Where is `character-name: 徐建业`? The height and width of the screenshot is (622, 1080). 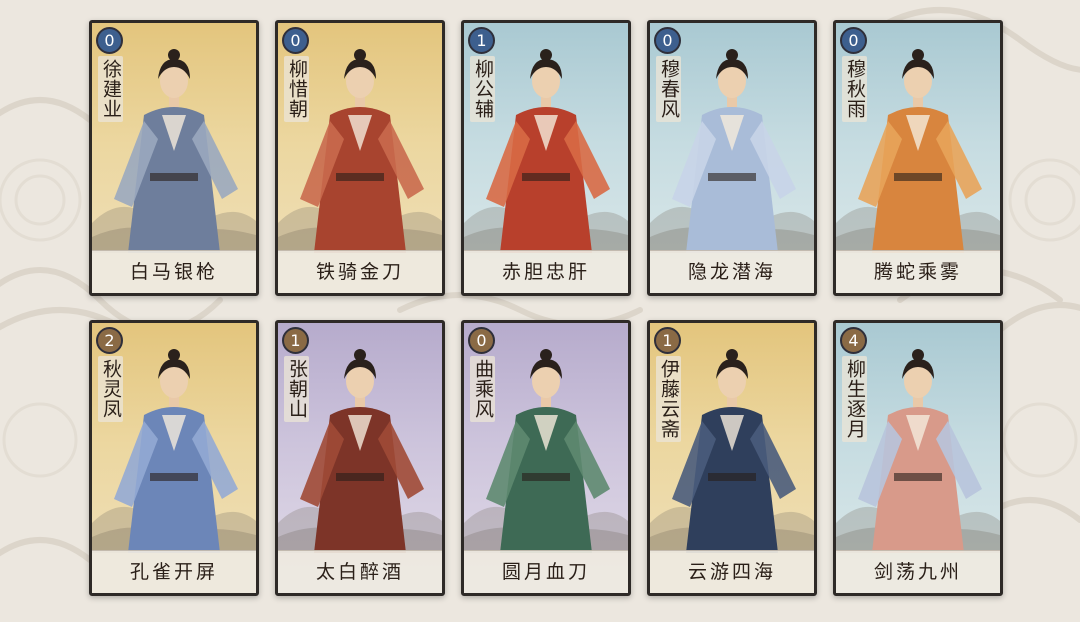 character-name: 徐建业 is located at coordinates (110, 89).